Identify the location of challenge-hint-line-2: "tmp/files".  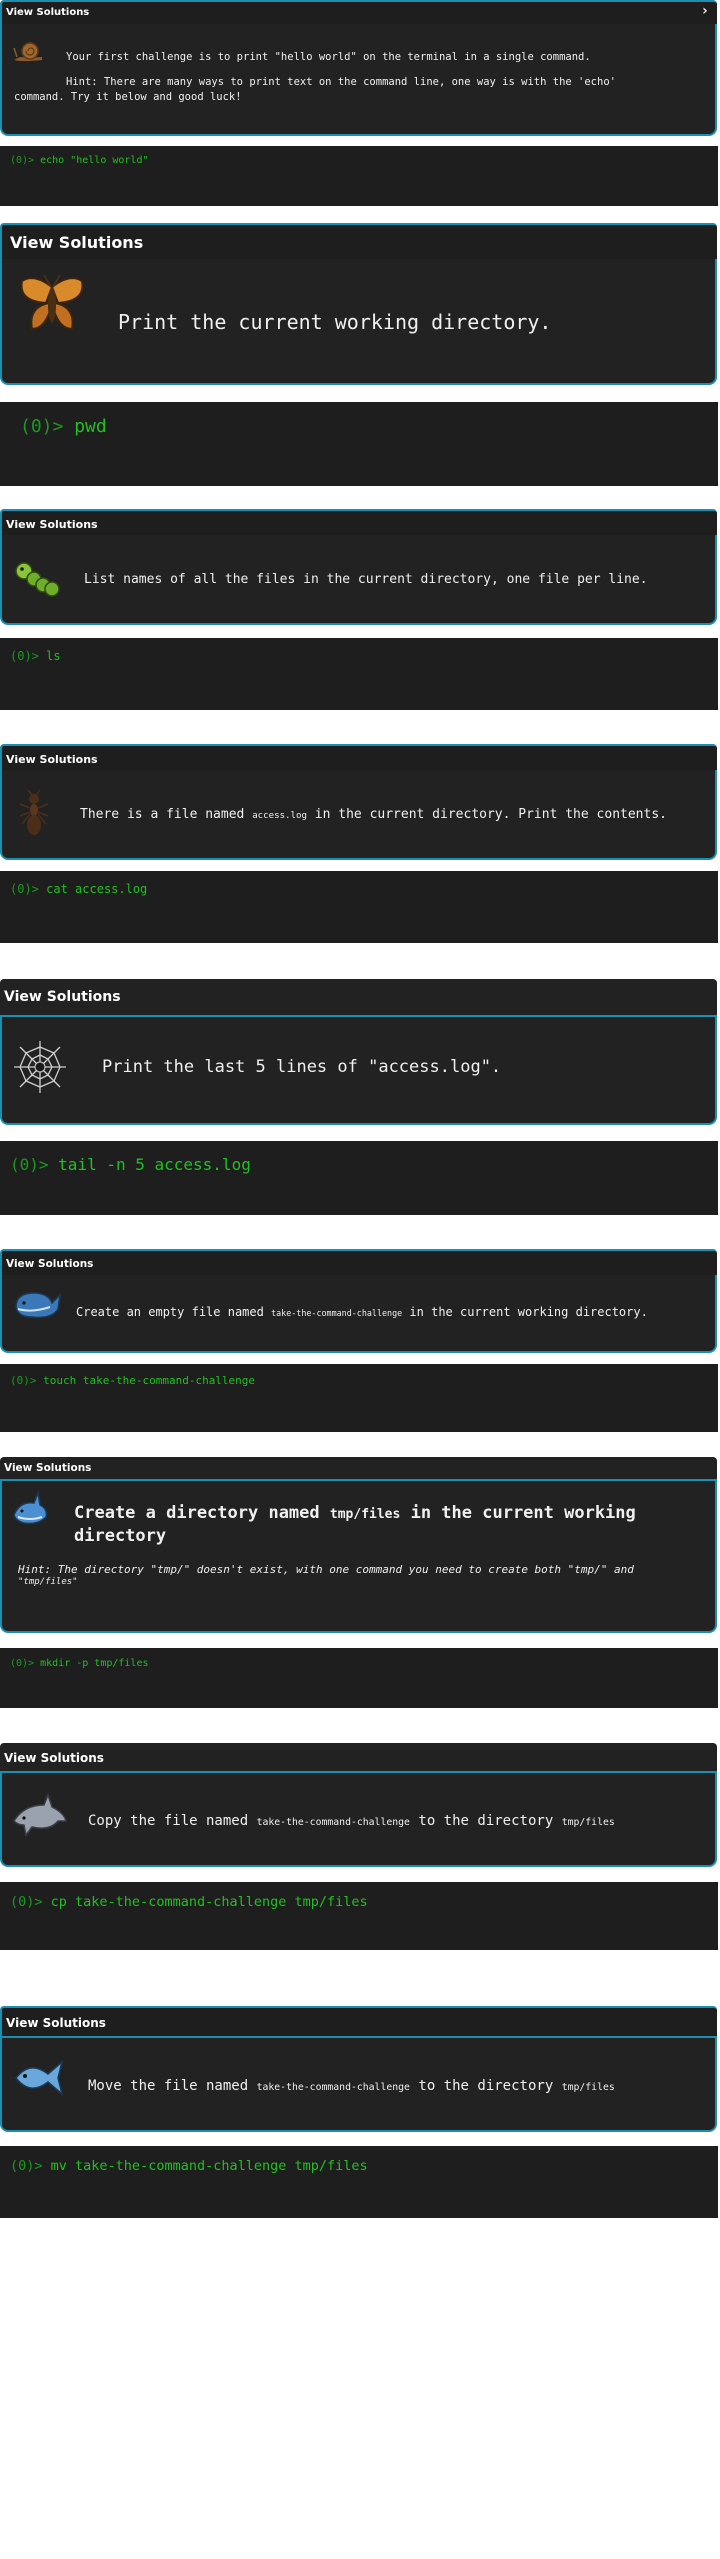
(48, 1582).